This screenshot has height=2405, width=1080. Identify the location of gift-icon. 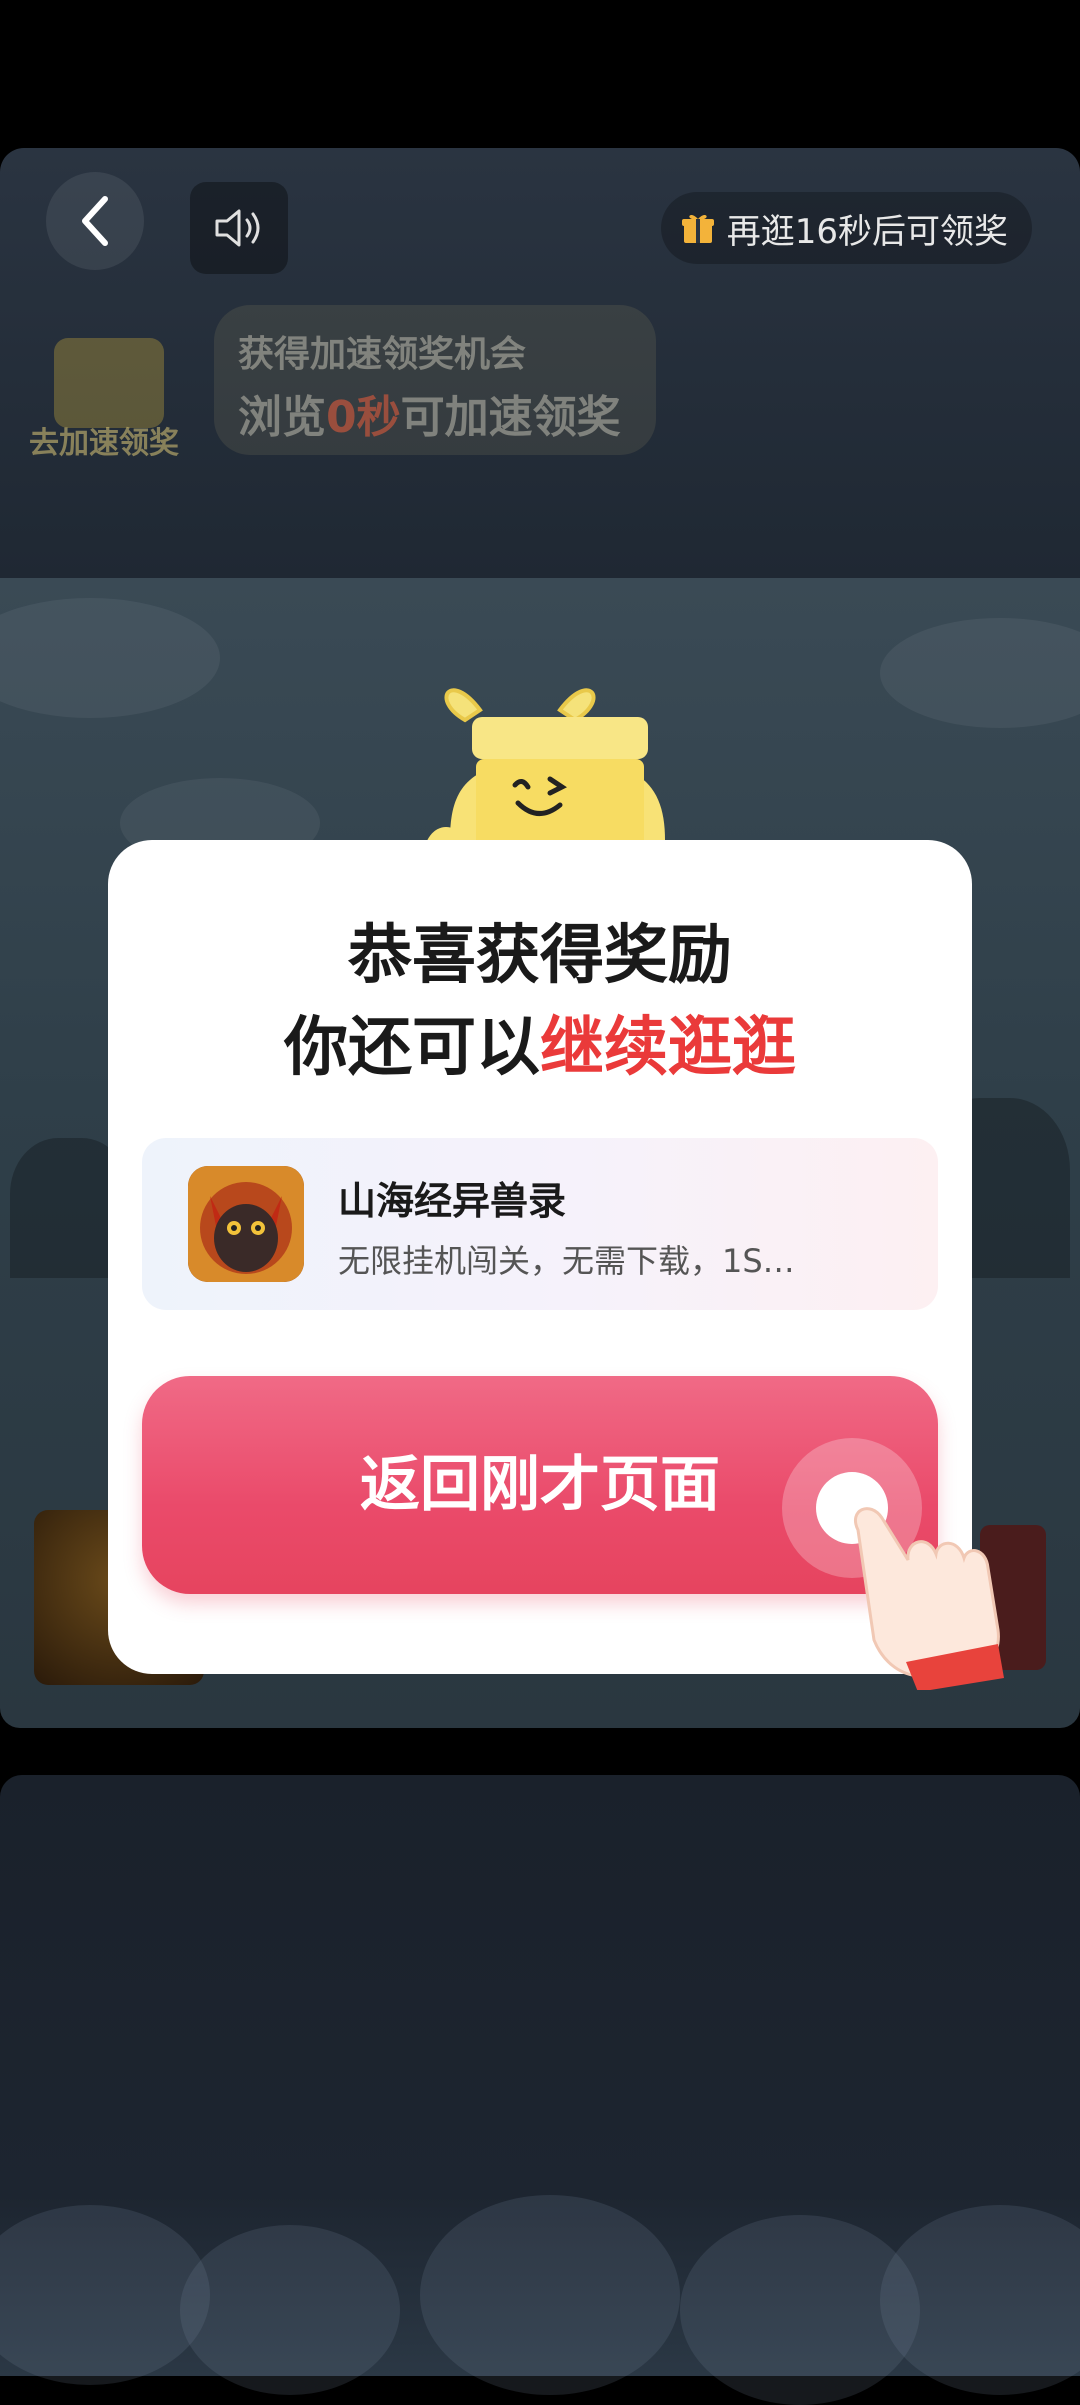
(697, 228).